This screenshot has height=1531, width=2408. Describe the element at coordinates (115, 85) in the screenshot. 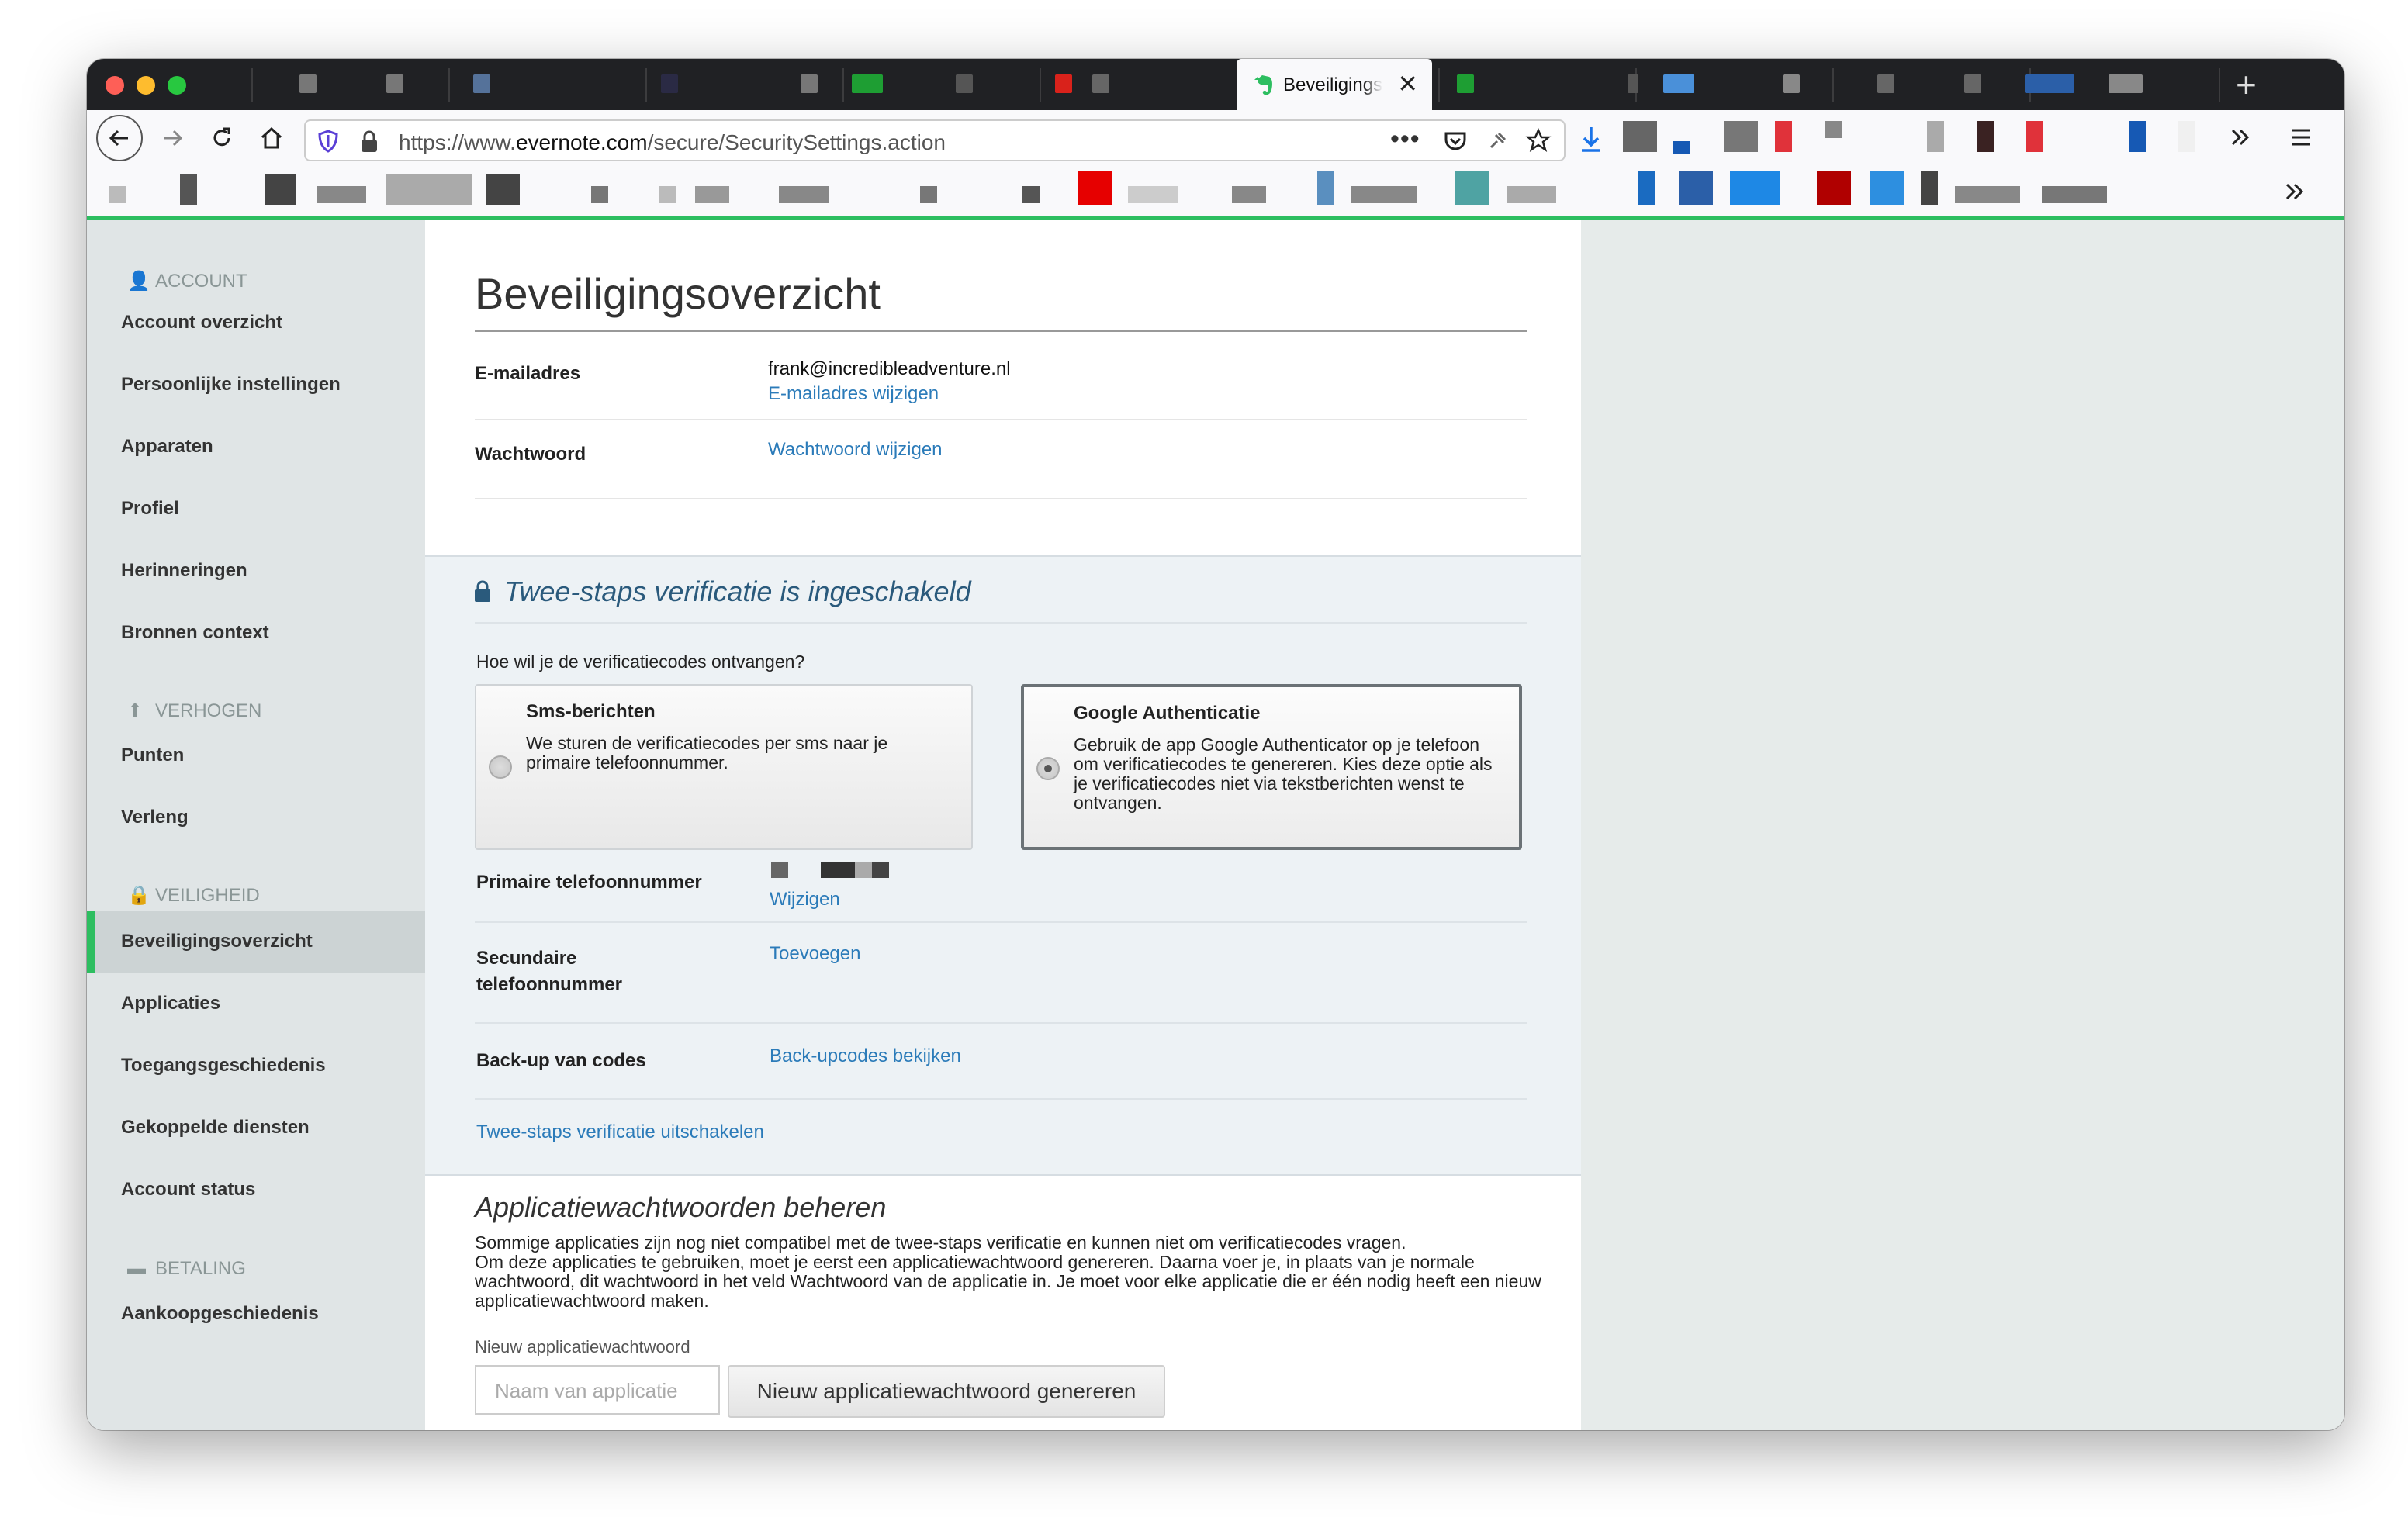

I see `close-window-button` at that location.